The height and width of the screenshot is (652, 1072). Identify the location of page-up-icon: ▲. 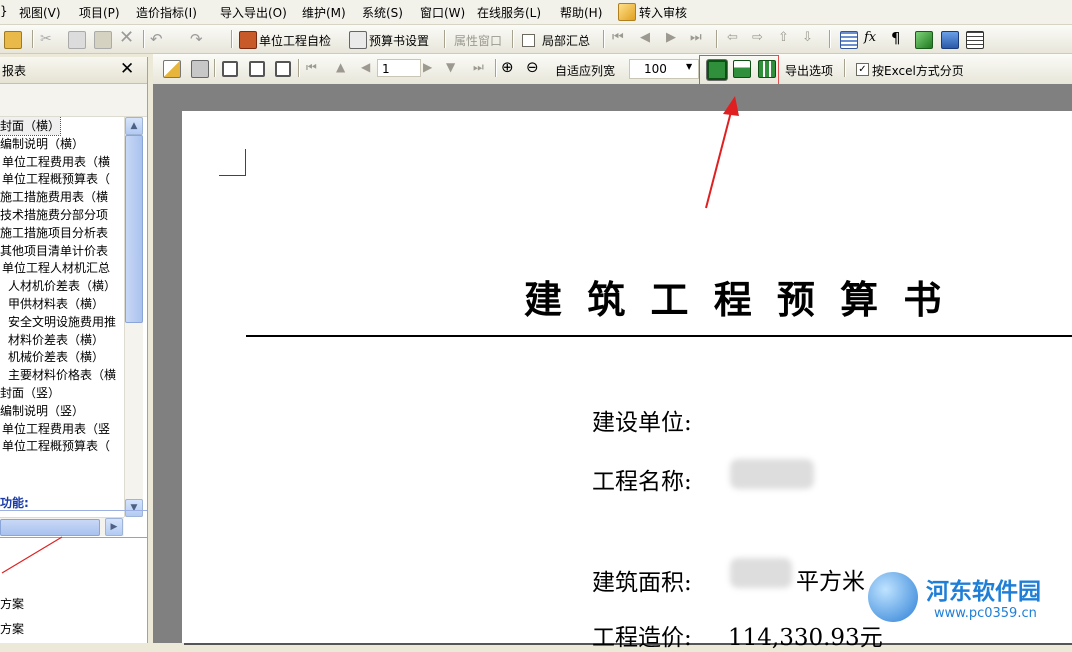
(340, 67).